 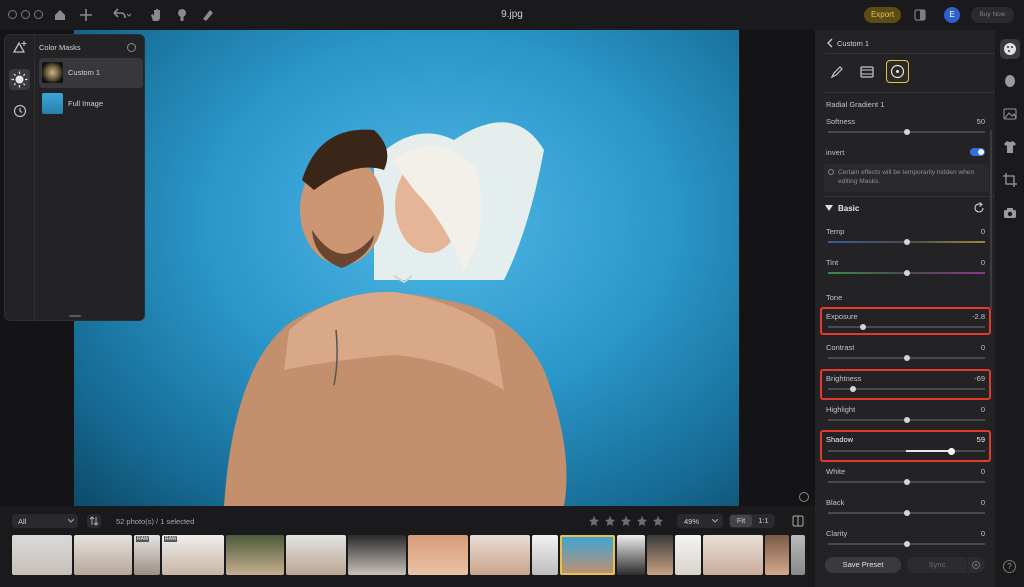 I want to click on softness-slider, so click(x=906, y=131).